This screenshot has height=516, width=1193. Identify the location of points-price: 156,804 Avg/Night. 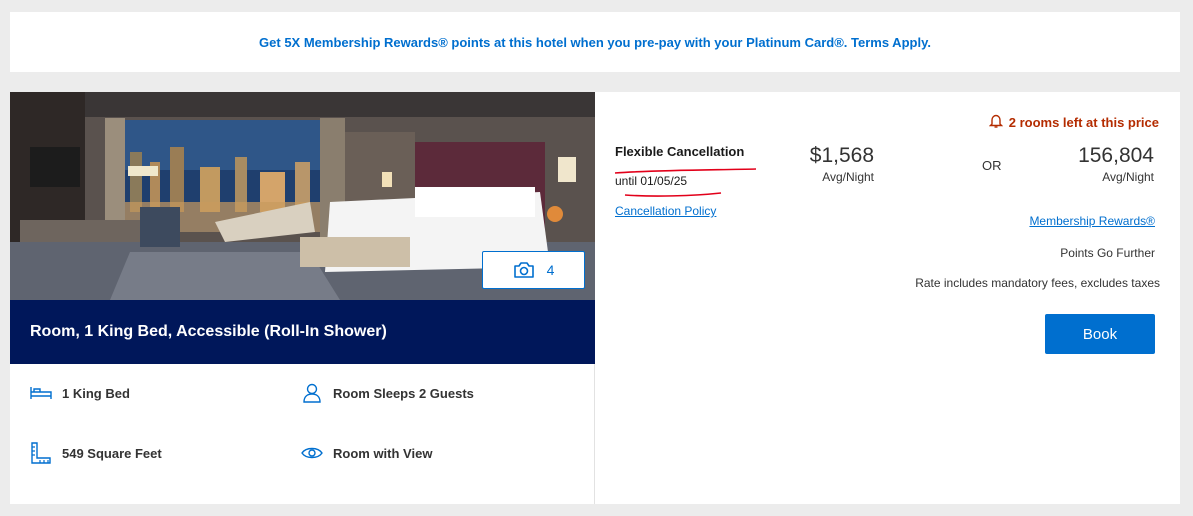
(1116, 164).